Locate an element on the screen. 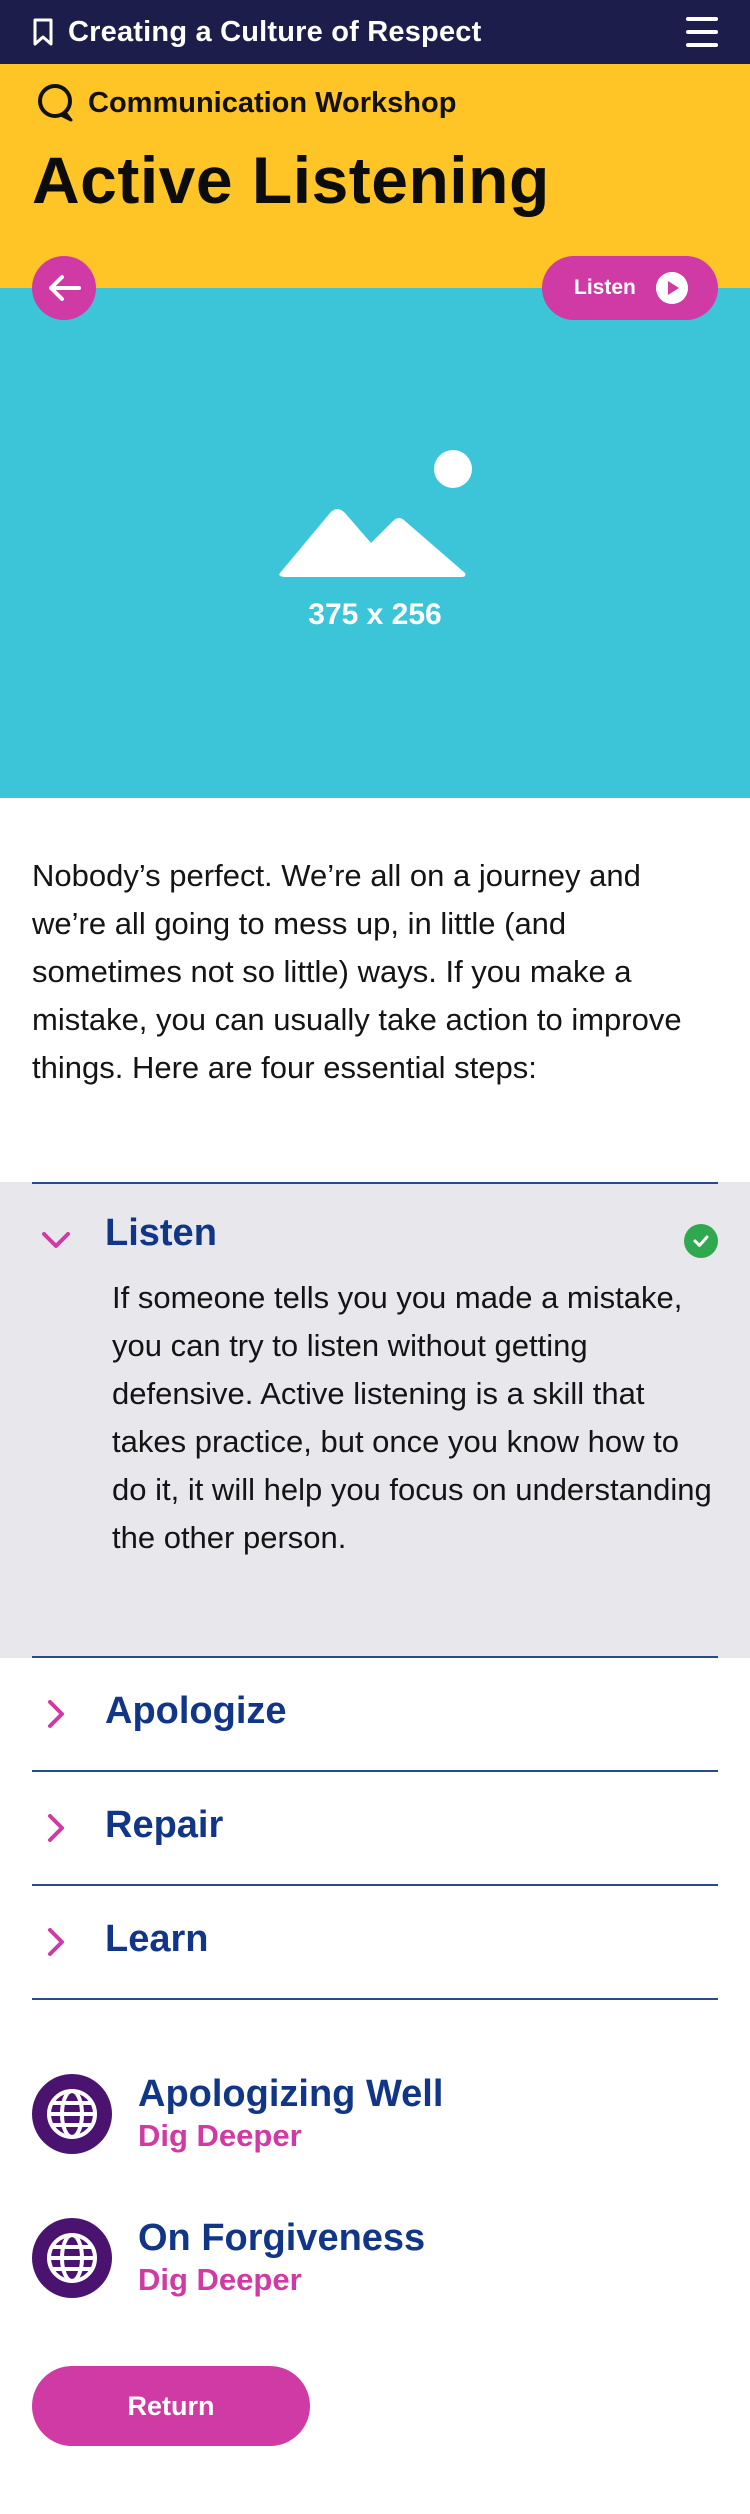 This screenshot has height=2514, width=750. page-header: Communication Workshop Active Listening is located at coordinates (375, 176).